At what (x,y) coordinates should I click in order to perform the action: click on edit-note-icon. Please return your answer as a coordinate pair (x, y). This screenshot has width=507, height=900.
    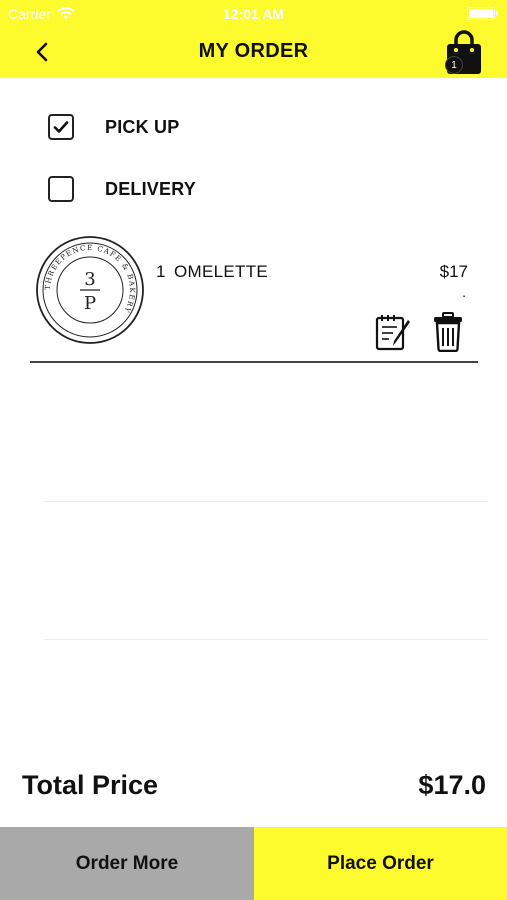
    Looking at the image, I should click on (392, 333).